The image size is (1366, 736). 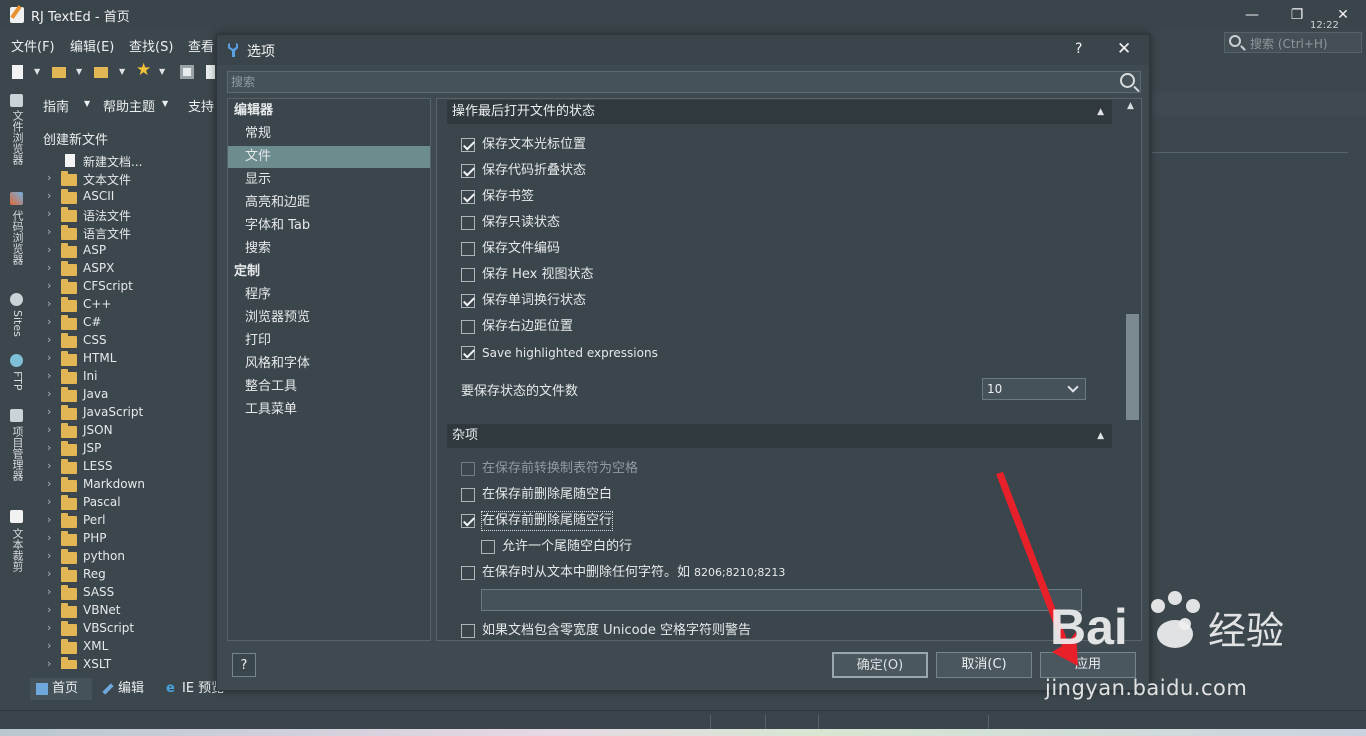 I want to click on menu-view: 查看, so click(x=201, y=45).